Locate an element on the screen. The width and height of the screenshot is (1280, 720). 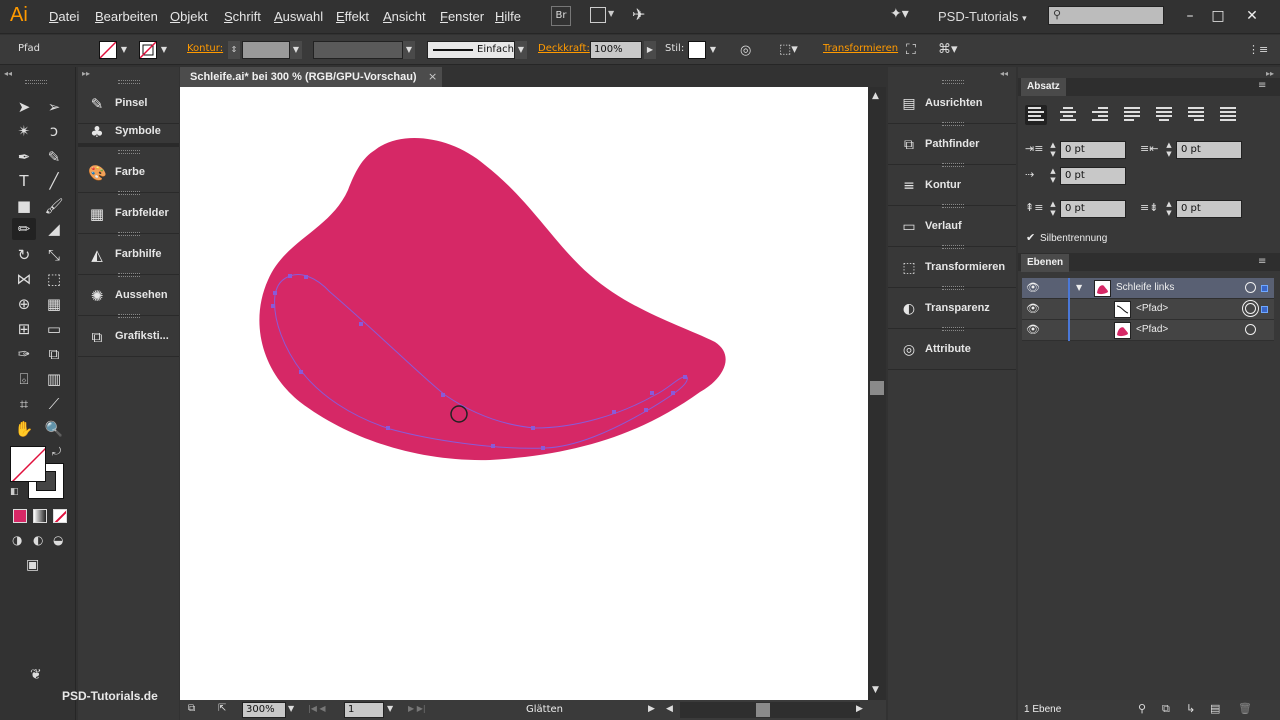
menu-auswahl: Auswahl is located at coordinates (298, 16).